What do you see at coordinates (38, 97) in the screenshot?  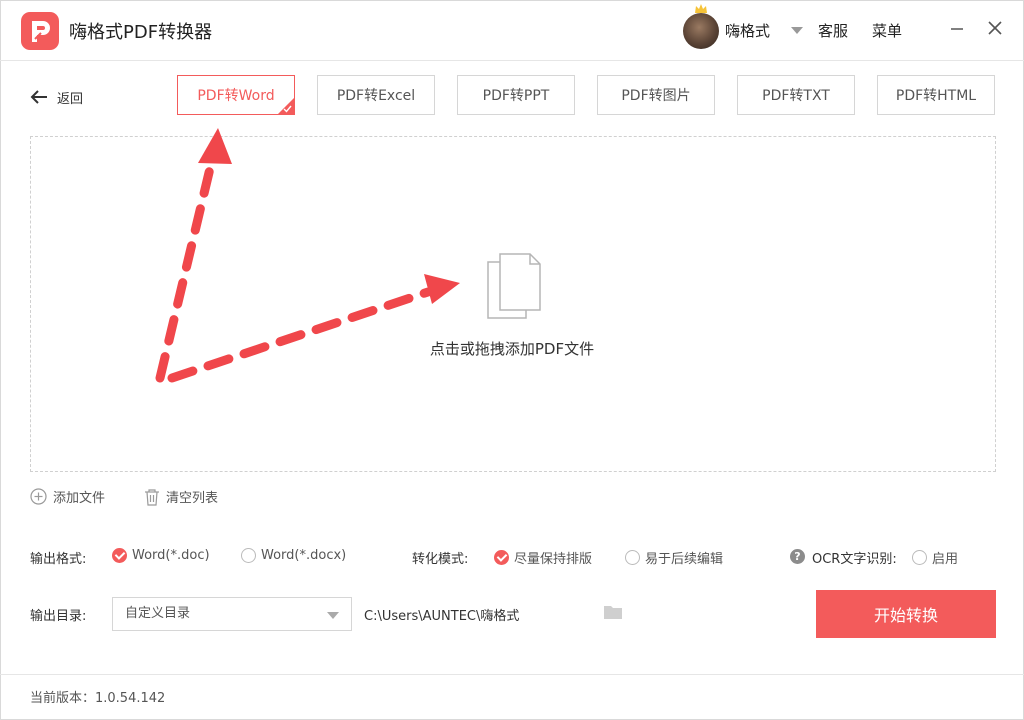 I see `arrow-left-icon` at bounding box center [38, 97].